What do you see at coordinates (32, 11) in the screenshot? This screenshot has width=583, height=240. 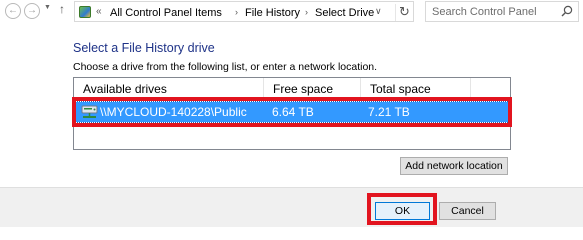 I see `forward-button: →` at bounding box center [32, 11].